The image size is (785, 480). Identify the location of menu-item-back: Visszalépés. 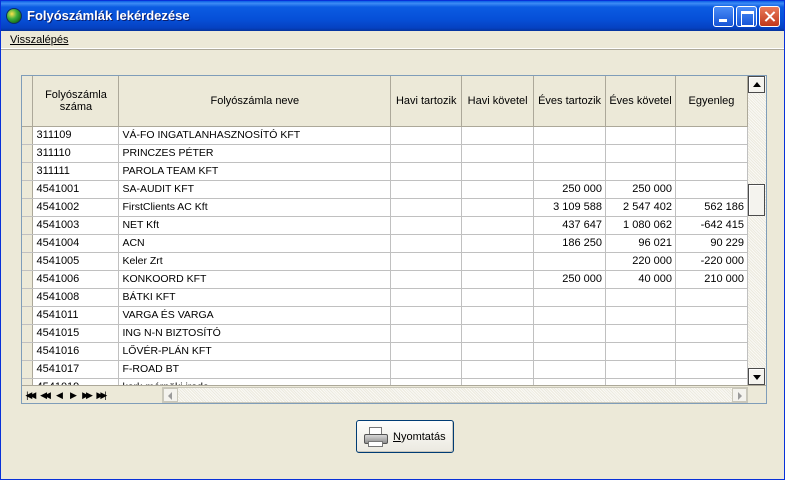
(39, 40).